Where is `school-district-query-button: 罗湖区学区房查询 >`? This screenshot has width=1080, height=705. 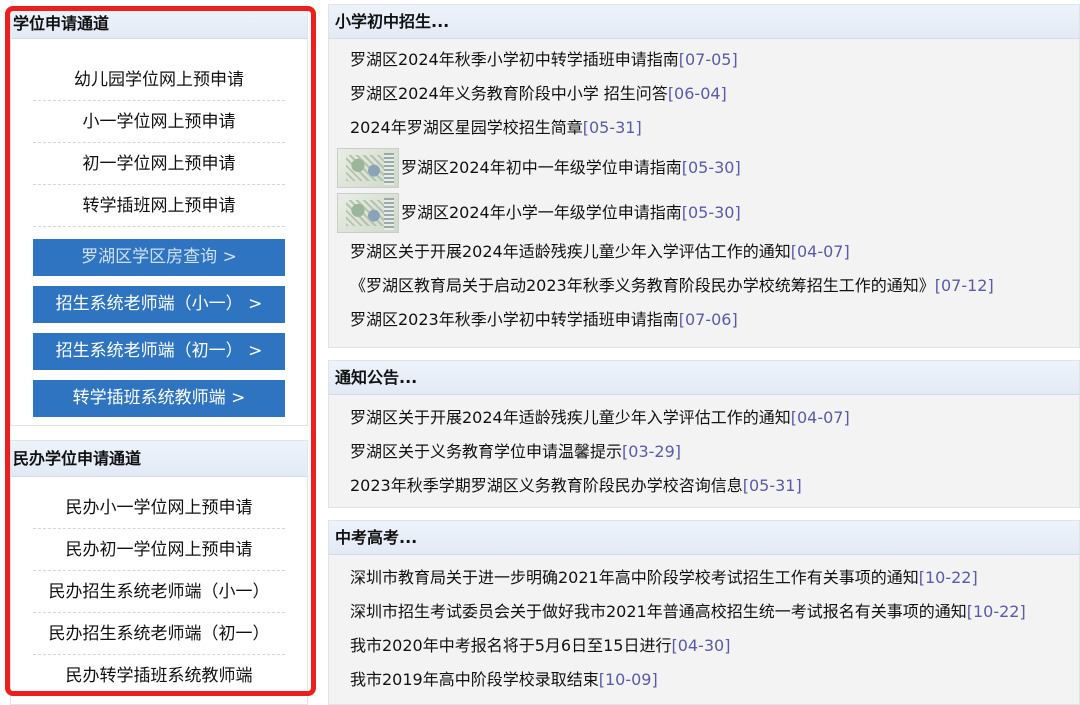 school-district-query-button: 罗湖区学区房查询 > is located at coordinates (159, 257).